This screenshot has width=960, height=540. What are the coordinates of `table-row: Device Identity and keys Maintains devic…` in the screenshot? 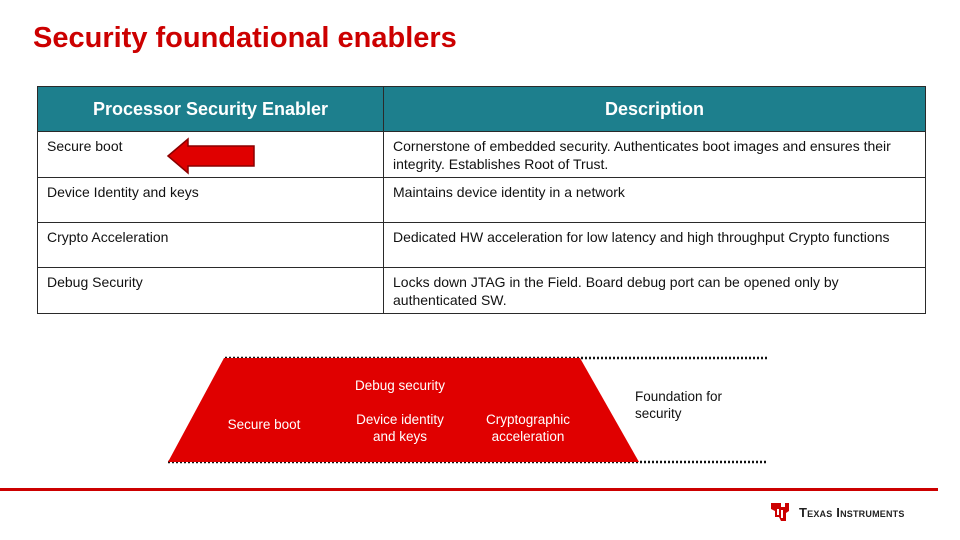 It's located at (481, 200).